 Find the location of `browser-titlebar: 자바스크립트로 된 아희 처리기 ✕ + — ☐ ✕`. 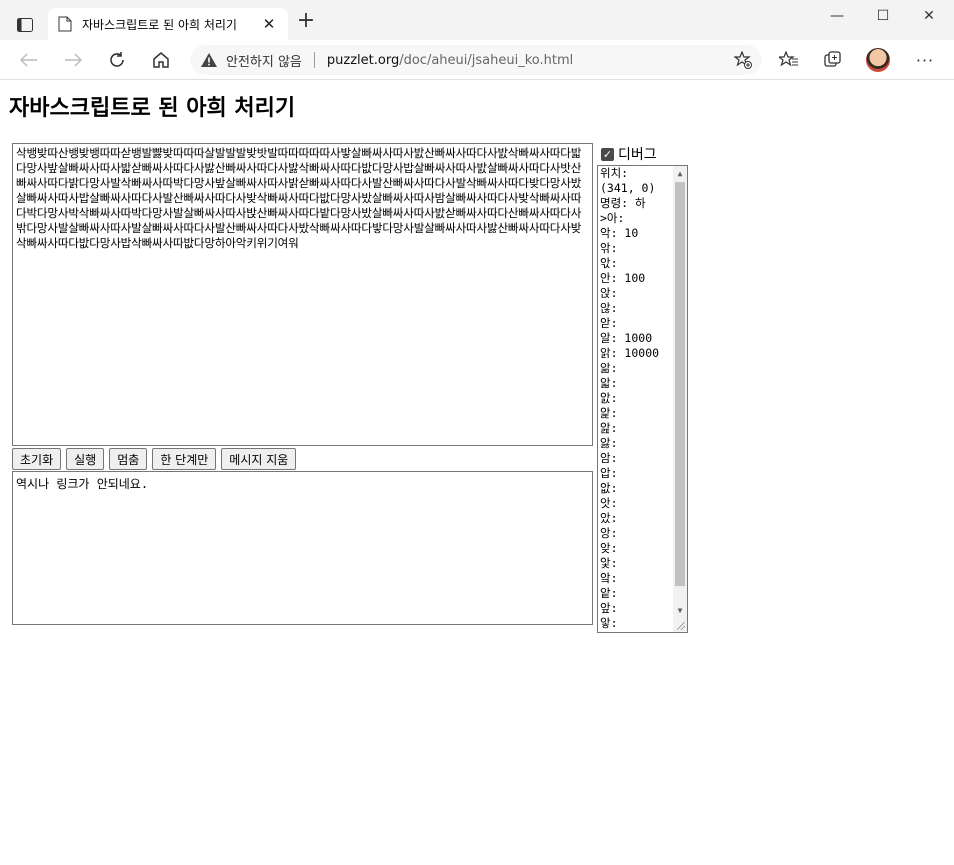

browser-titlebar: 자바스크립트로 된 아희 처리기 ✕ + — ☐ ✕ is located at coordinates (477, 20).